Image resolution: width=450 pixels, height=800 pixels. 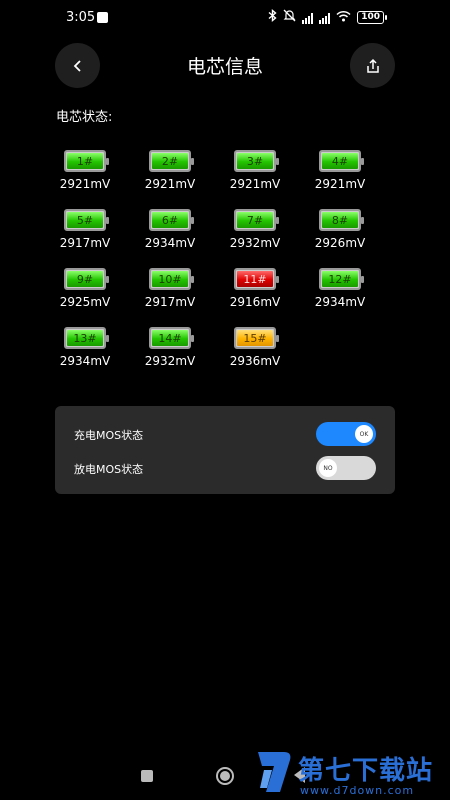 I want to click on battery-cell: 14# 2932mV, so click(x=170, y=347).